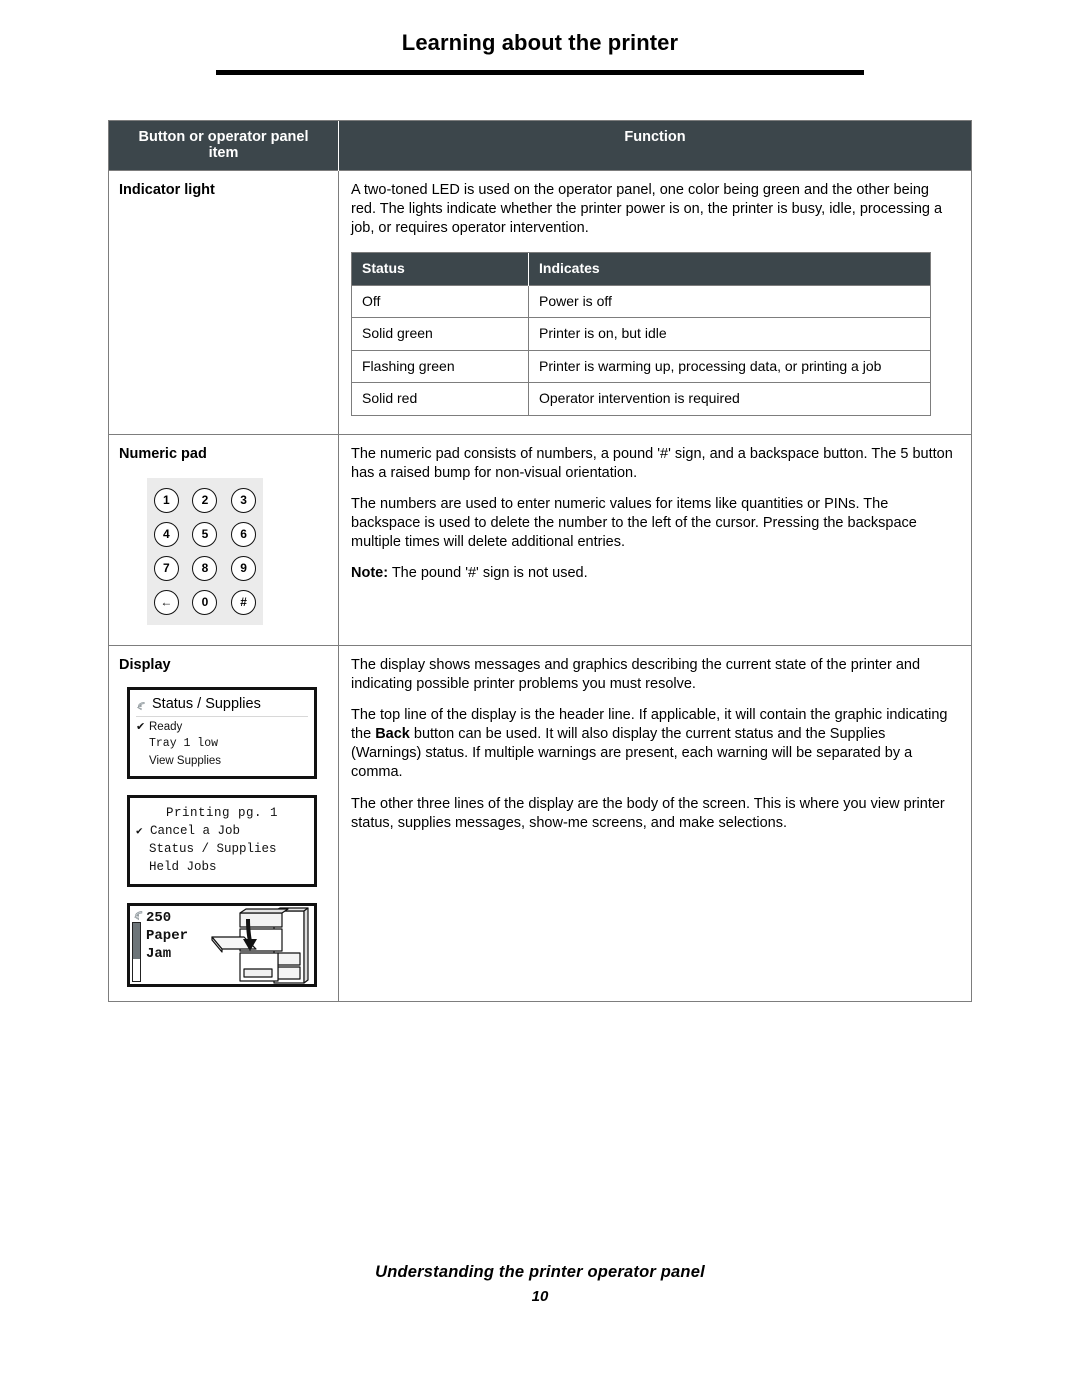 This screenshot has height=1397, width=1080. I want to click on lcd-screen-paper-jam: 250 Paper Jam, so click(222, 945).